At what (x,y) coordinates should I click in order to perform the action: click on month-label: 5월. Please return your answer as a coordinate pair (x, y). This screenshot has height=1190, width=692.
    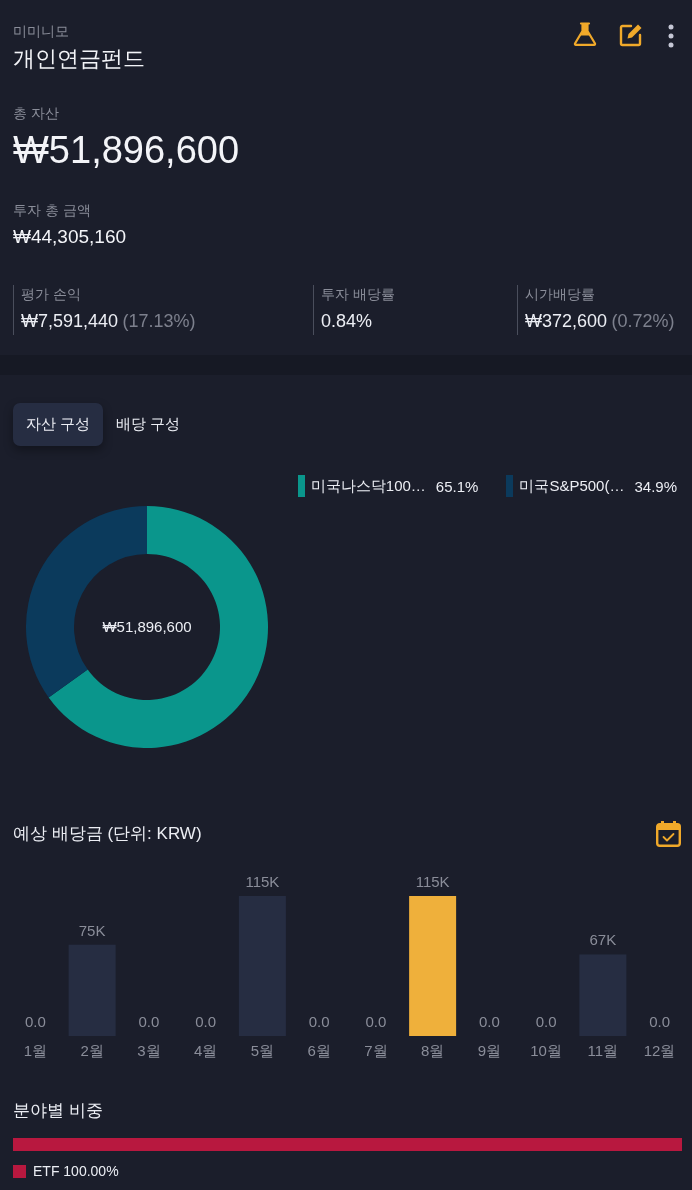
    Looking at the image, I should click on (262, 1050).